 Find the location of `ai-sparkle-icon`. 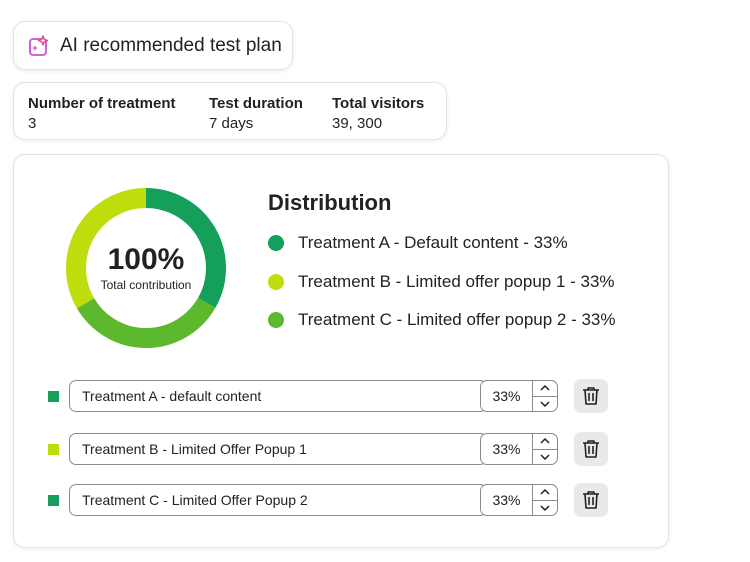

ai-sparkle-icon is located at coordinates (39, 45).